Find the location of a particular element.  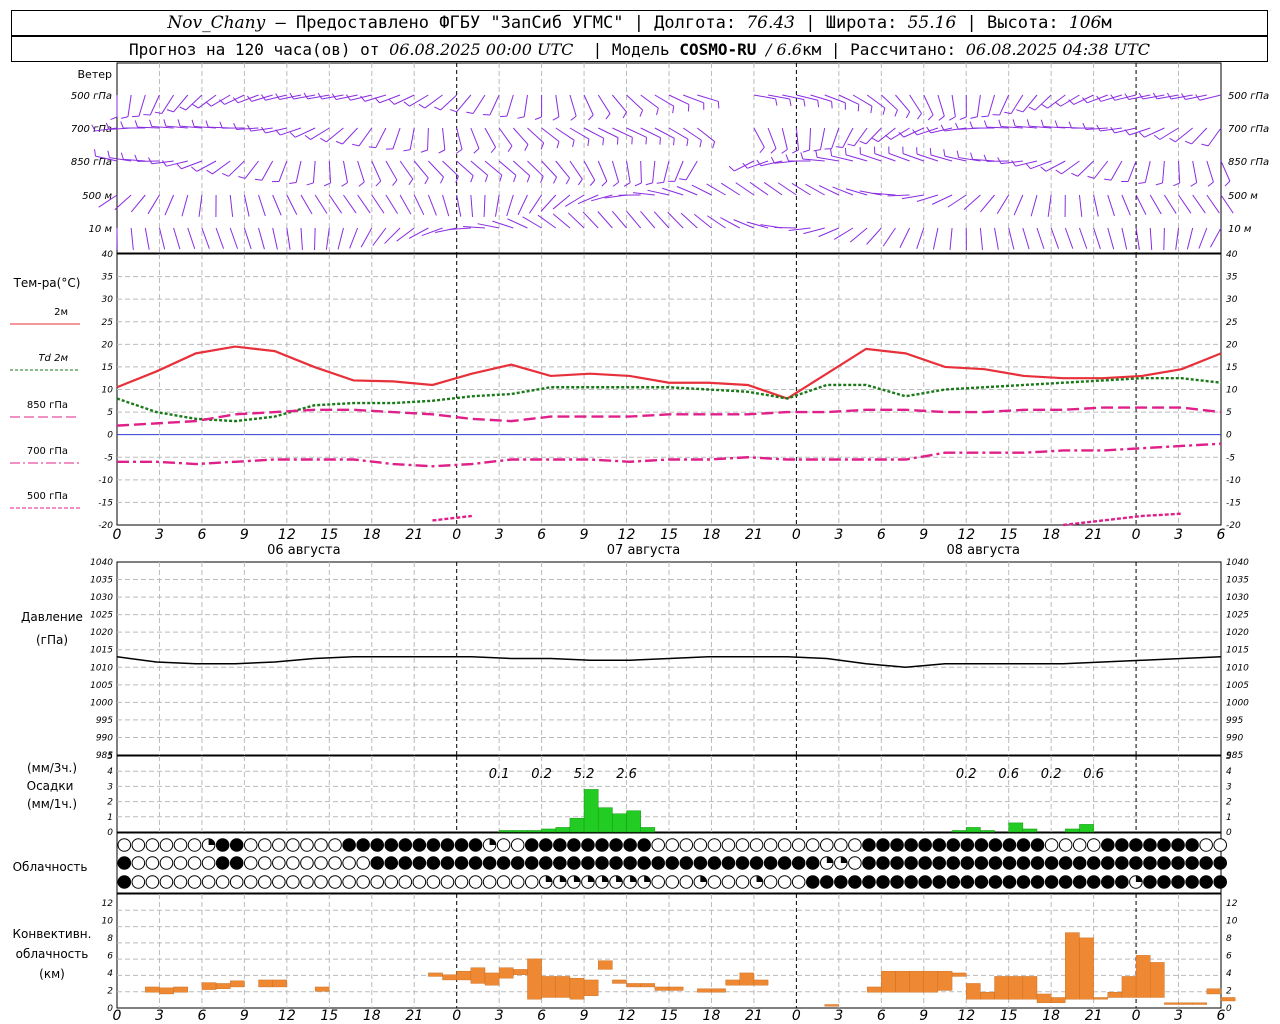

temp-xtick: 18 is located at coordinates (372, 535).